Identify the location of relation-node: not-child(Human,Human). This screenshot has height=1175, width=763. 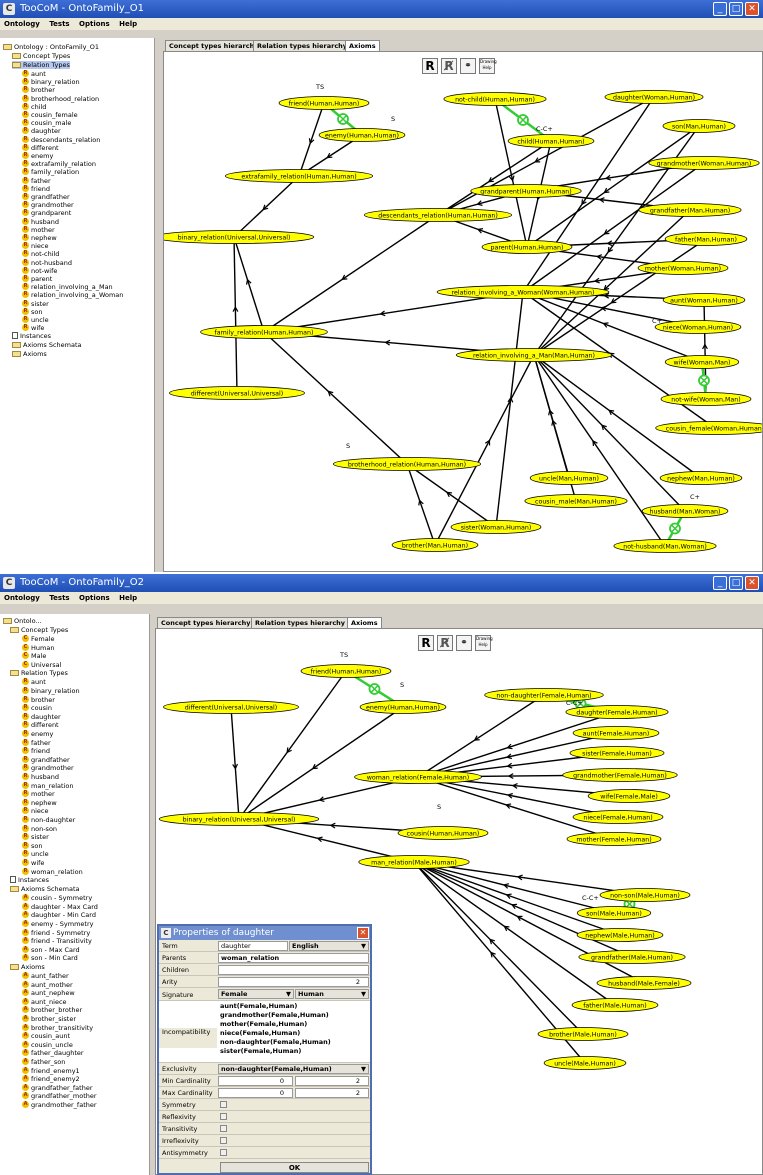
(495, 99).